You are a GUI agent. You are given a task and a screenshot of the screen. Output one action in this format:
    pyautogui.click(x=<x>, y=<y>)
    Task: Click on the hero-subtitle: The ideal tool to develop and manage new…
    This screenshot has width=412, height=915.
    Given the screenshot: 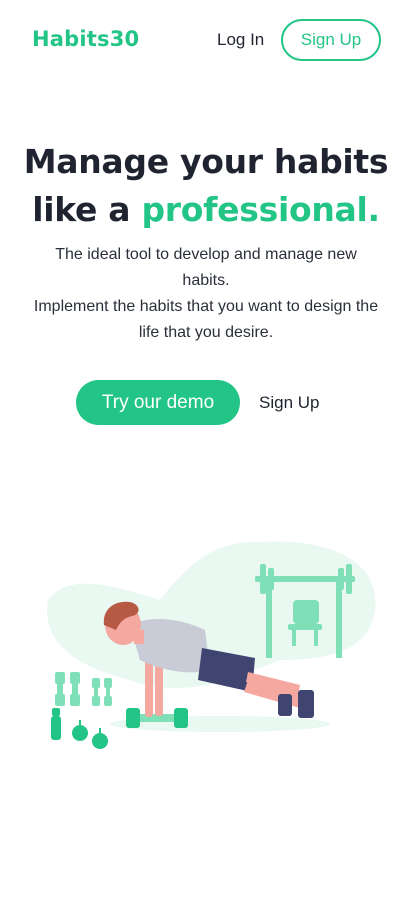 What is the action you would take?
    pyautogui.click(x=206, y=294)
    